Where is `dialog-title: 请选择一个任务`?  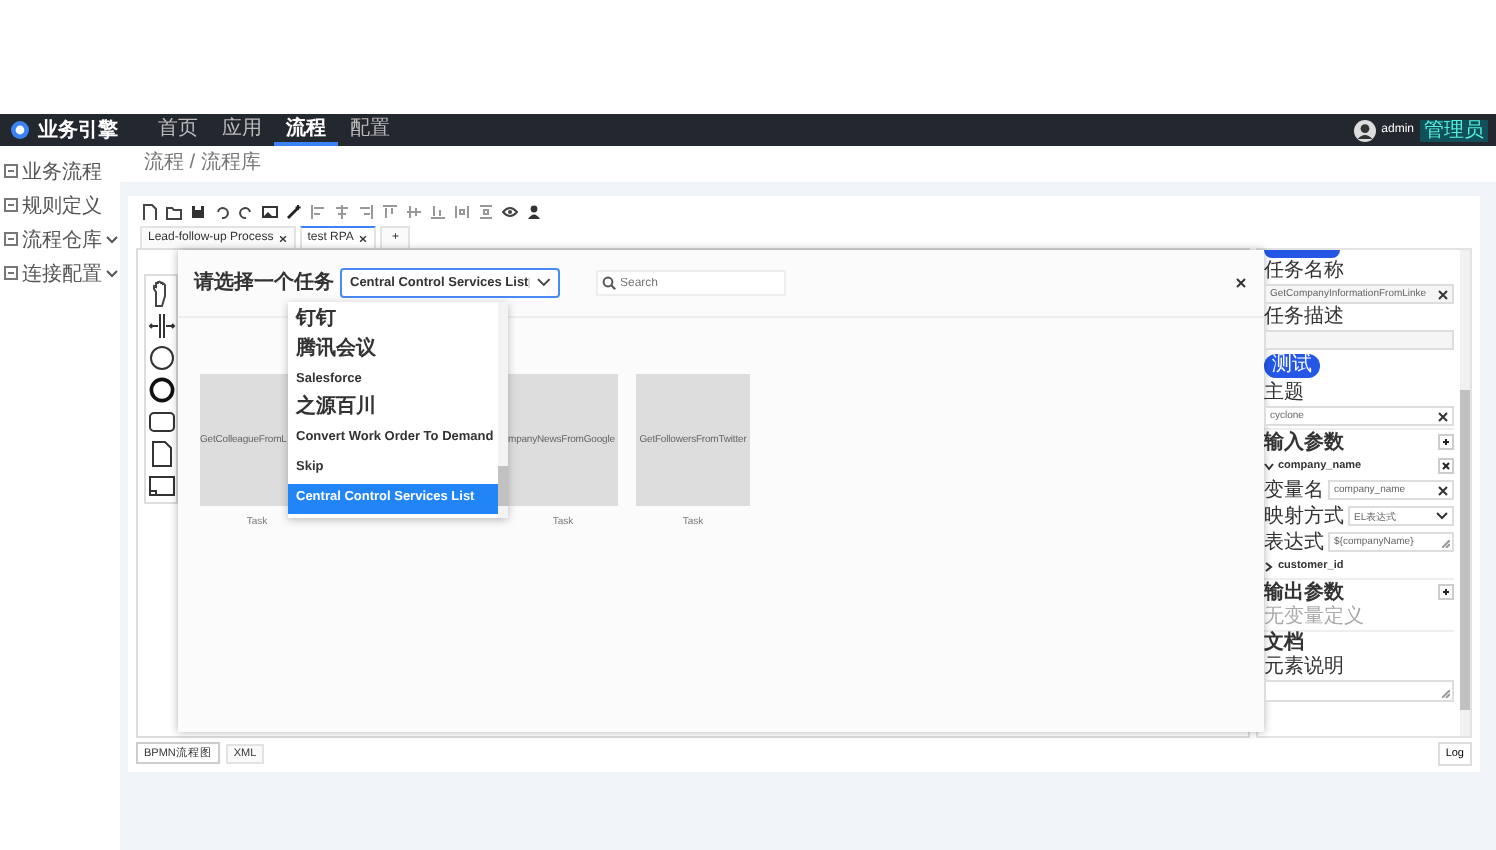 dialog-title: 请选择一个任务 is located at coordinates (264, 283).